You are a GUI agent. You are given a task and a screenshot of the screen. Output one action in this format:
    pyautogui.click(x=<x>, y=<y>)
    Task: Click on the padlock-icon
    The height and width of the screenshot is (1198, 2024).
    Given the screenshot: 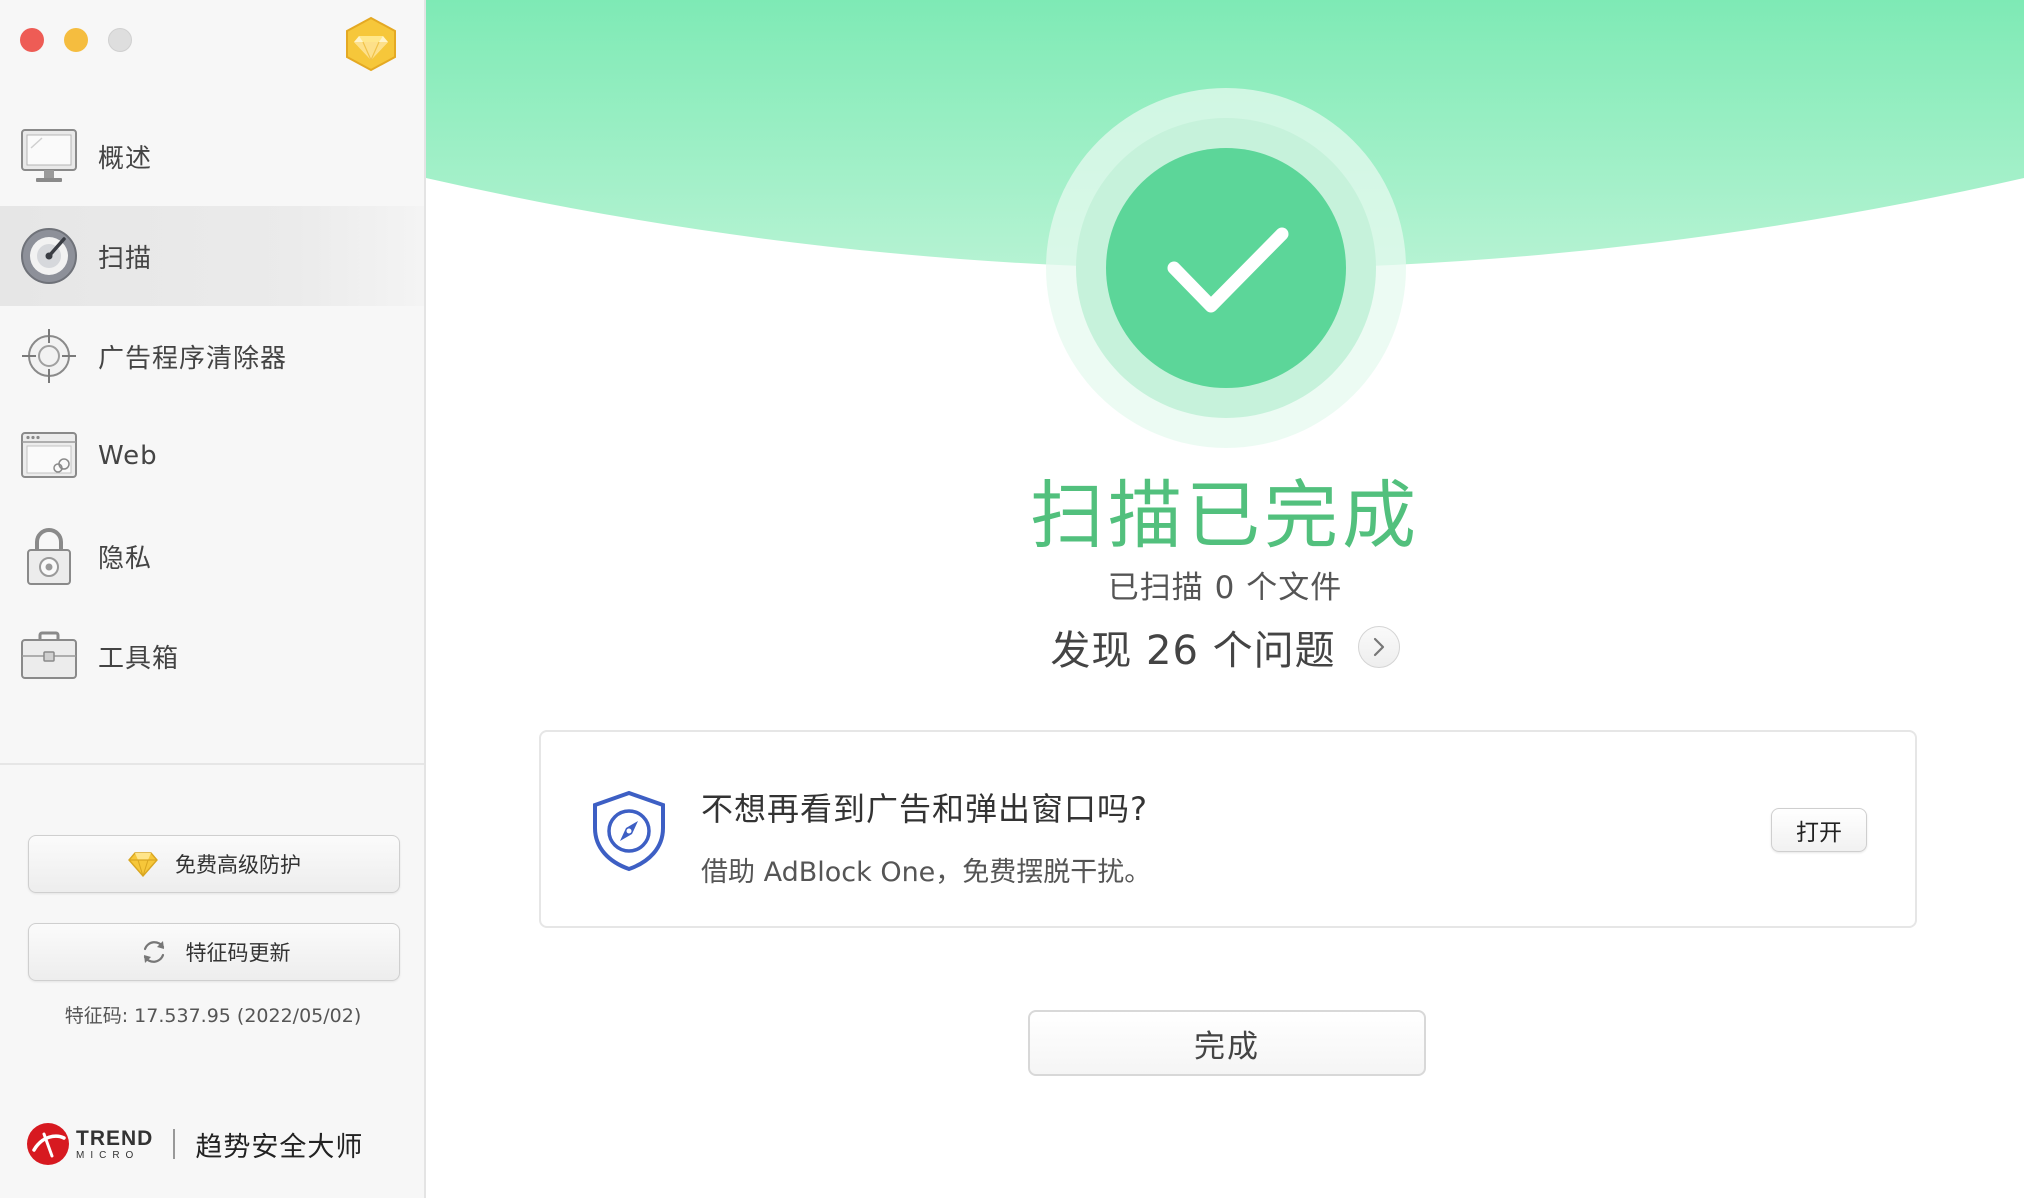 What is the action you would take?
    pyautogui.click(x=49, y=556)
    